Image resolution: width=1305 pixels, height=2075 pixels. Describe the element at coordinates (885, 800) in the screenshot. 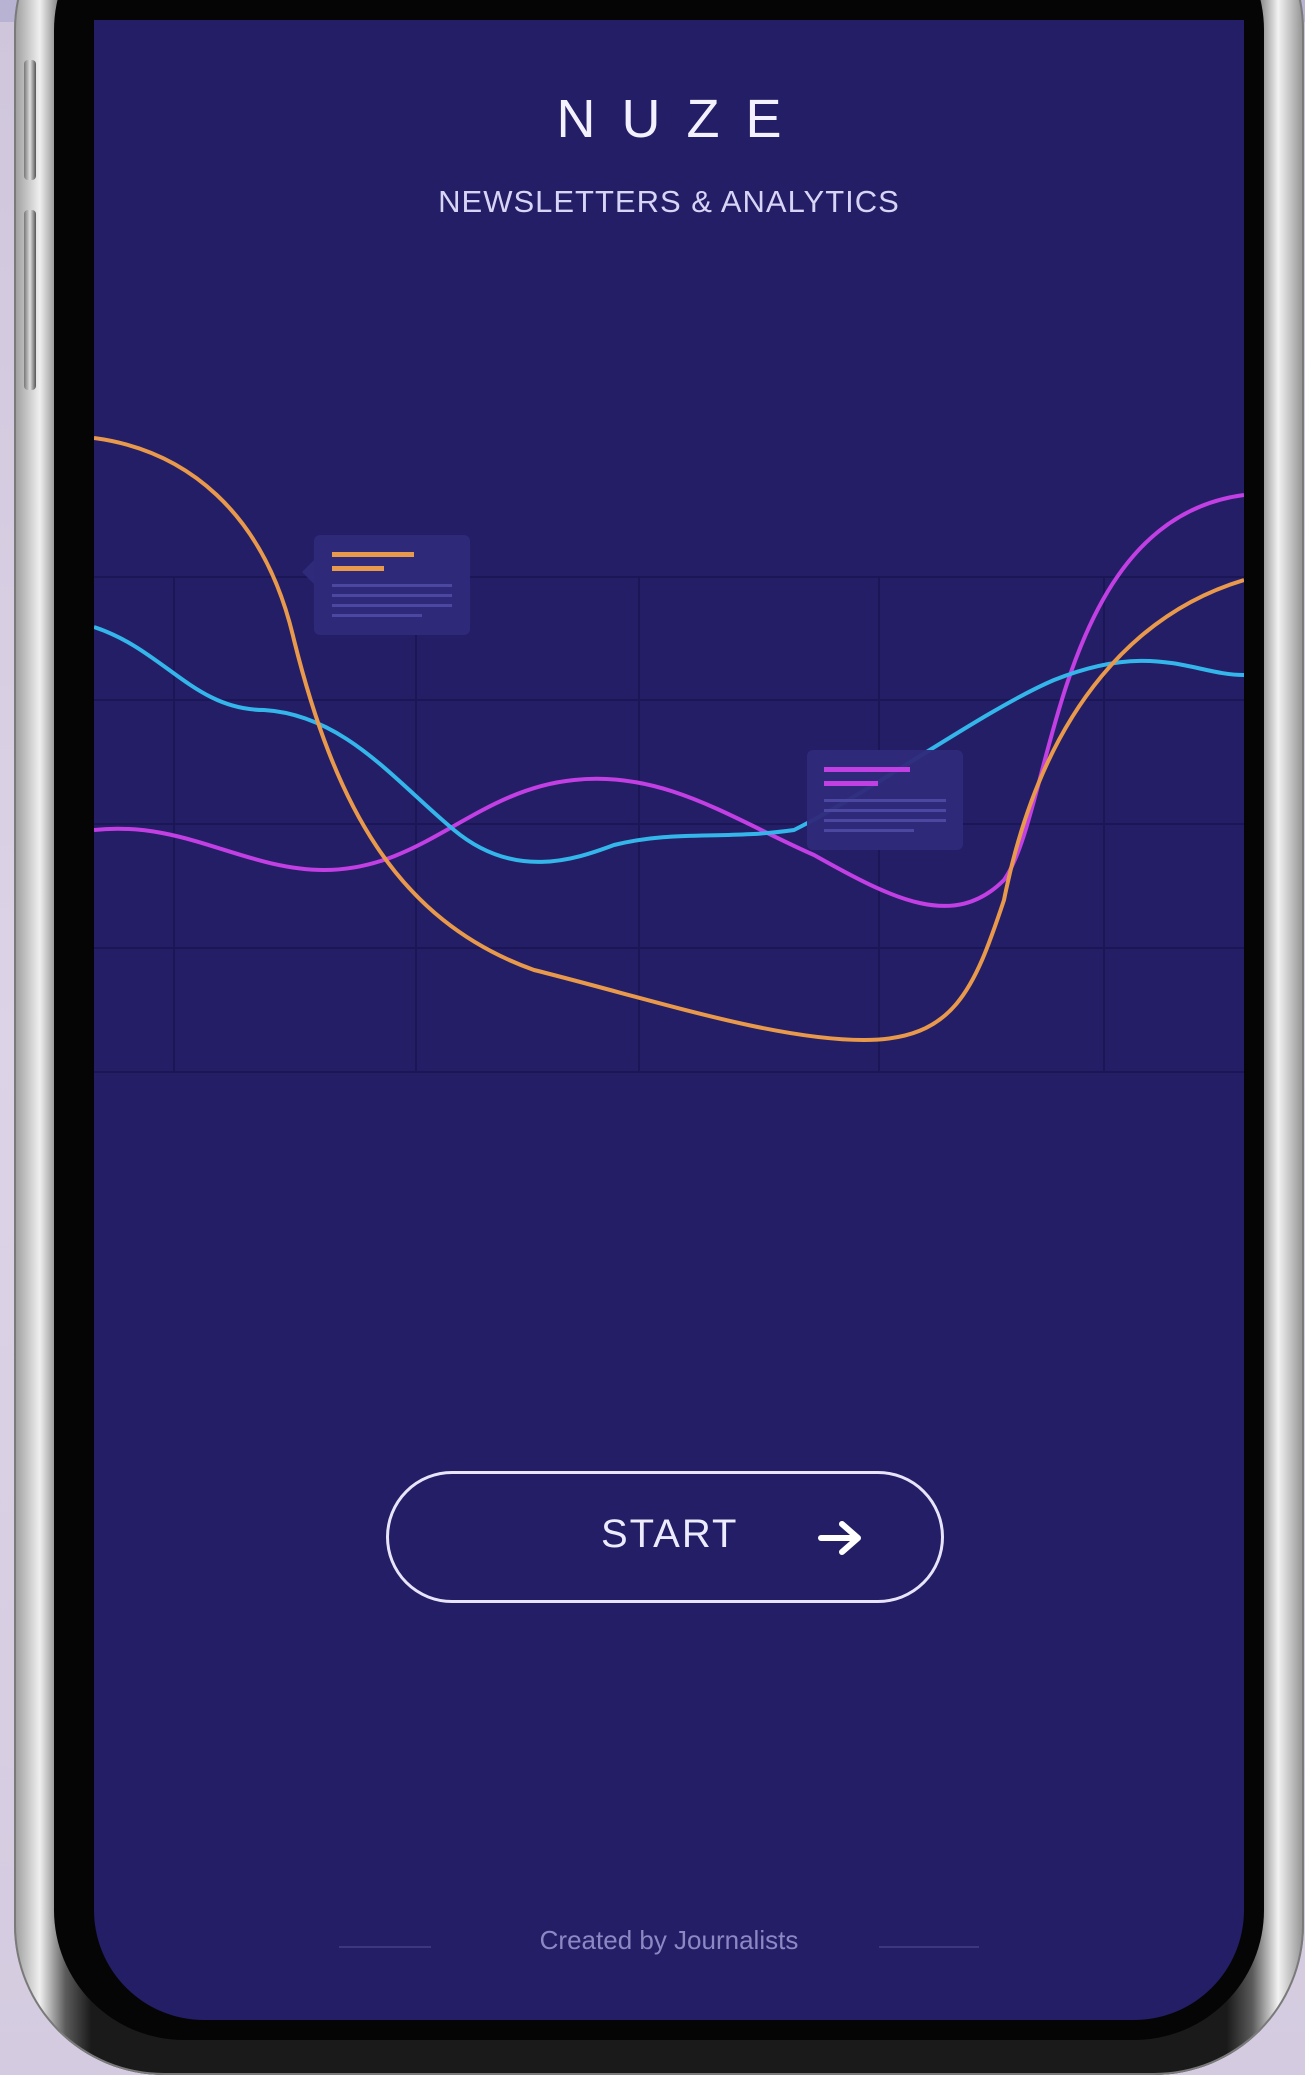

I see `tooltip-card-purple` at that location.